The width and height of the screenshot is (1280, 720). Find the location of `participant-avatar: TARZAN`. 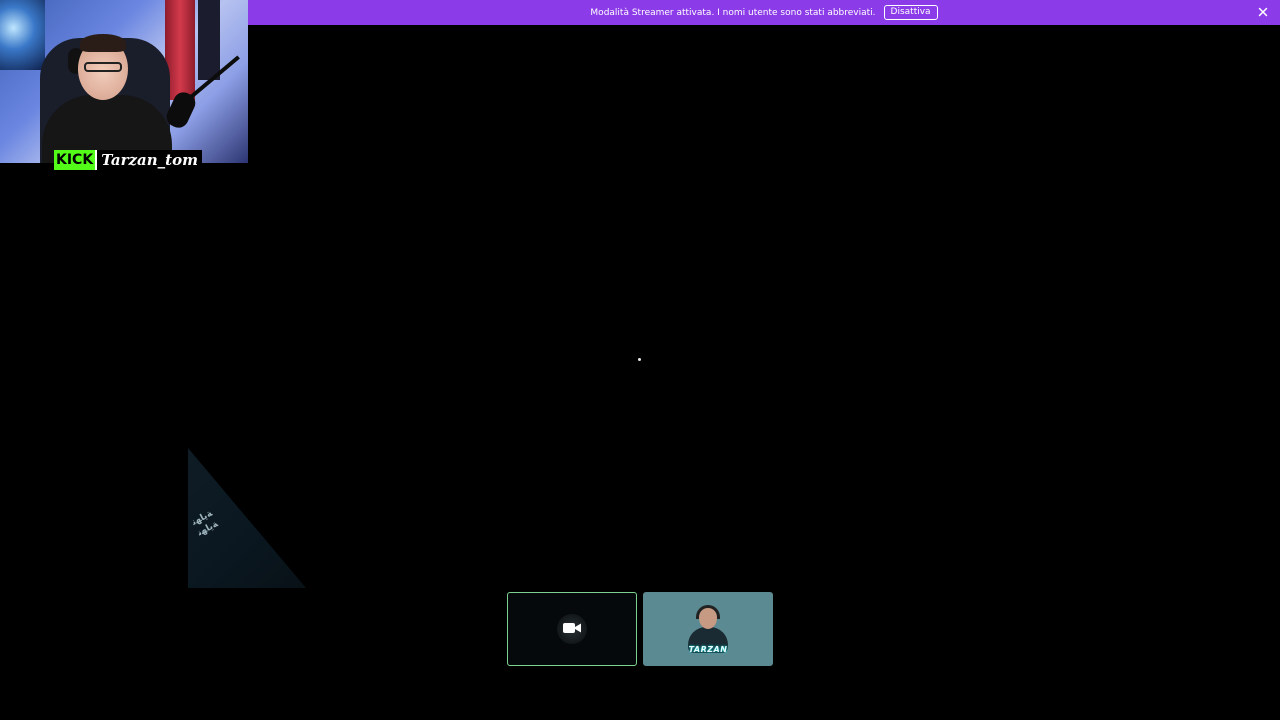

participant-avatar: TARZAN is located at coordinates (708, 629).